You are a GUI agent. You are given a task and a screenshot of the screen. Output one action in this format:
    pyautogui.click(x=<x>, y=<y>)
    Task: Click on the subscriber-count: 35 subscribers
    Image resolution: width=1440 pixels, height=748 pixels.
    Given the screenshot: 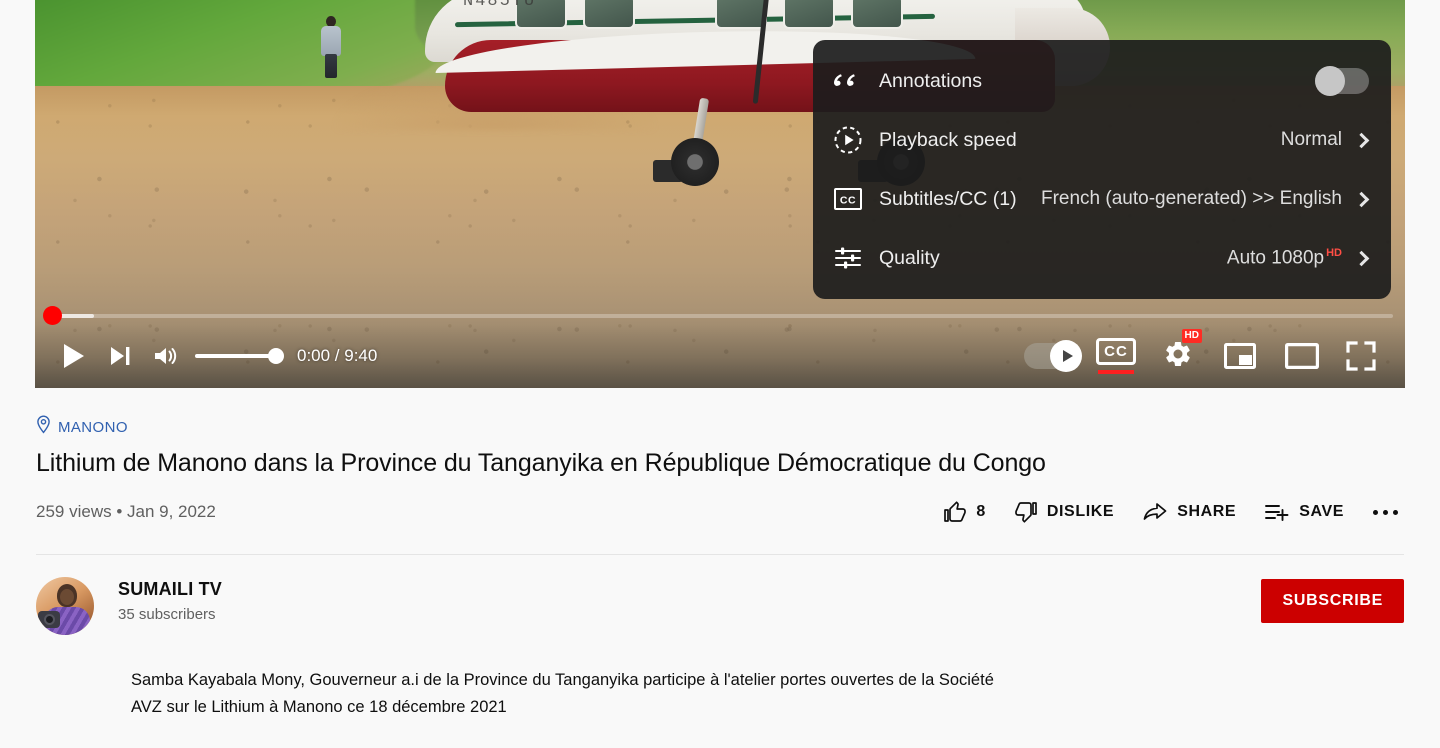 What is the action you would take?
    pyautogui.click(x=167, y=614)
    